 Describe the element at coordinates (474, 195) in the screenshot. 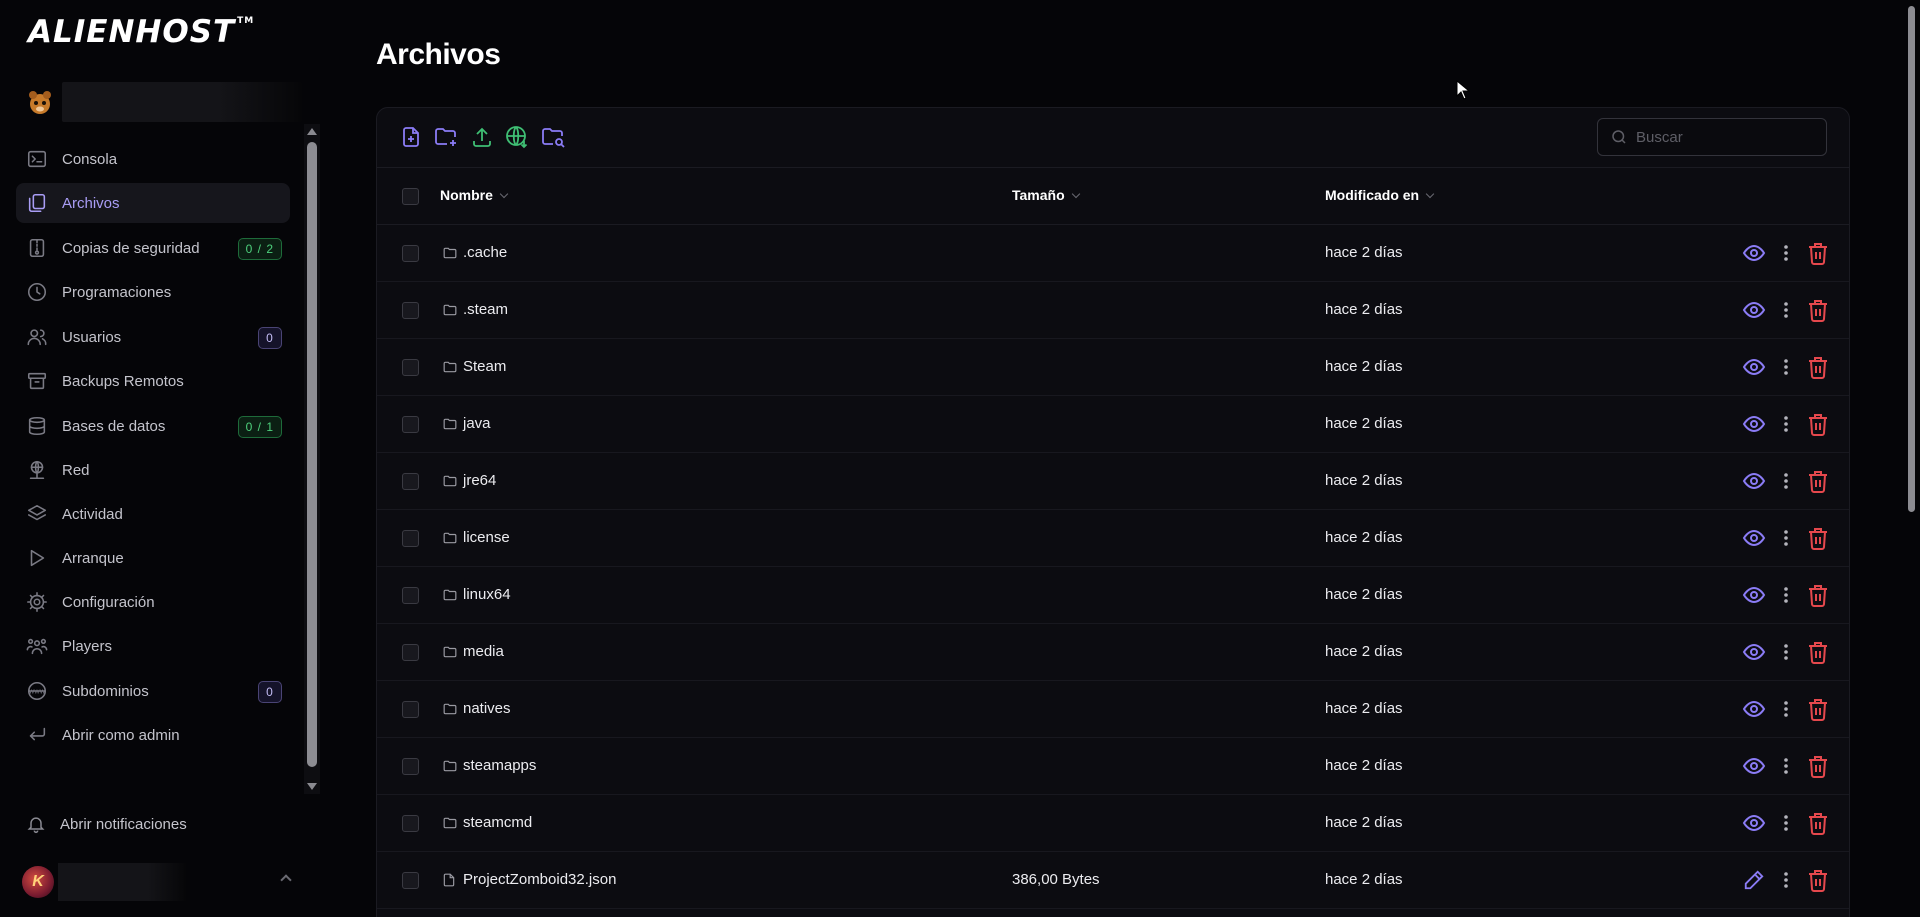

I see `column-name-header: Nombre` at that location.